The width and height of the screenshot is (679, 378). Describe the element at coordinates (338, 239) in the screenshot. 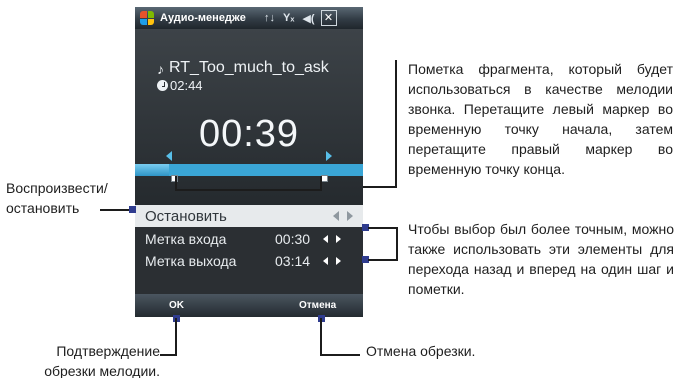

I see `mark-in-forward-icon` at that location.